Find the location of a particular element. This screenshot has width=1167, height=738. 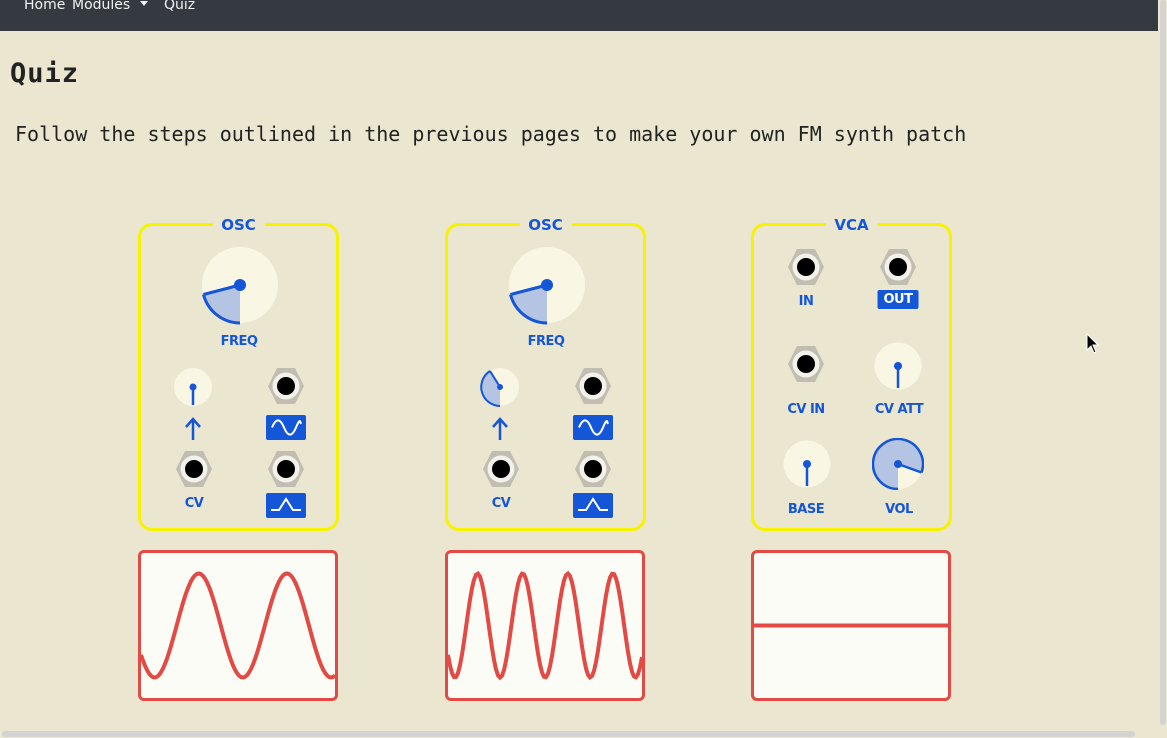

vca-module: VCA IN OUT CV IN CV ATT BASE VOL is located at coordinates (851, 373).